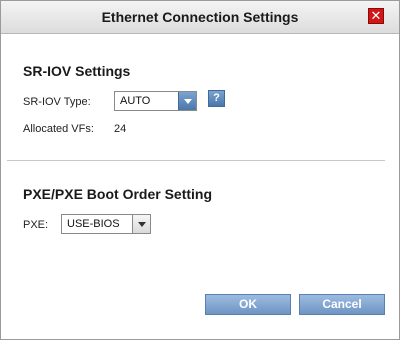  Describe the element at coordinates (58, 129) in the screenshot. I see `allocated-vfs-label: Allocated VFs:` at that location.